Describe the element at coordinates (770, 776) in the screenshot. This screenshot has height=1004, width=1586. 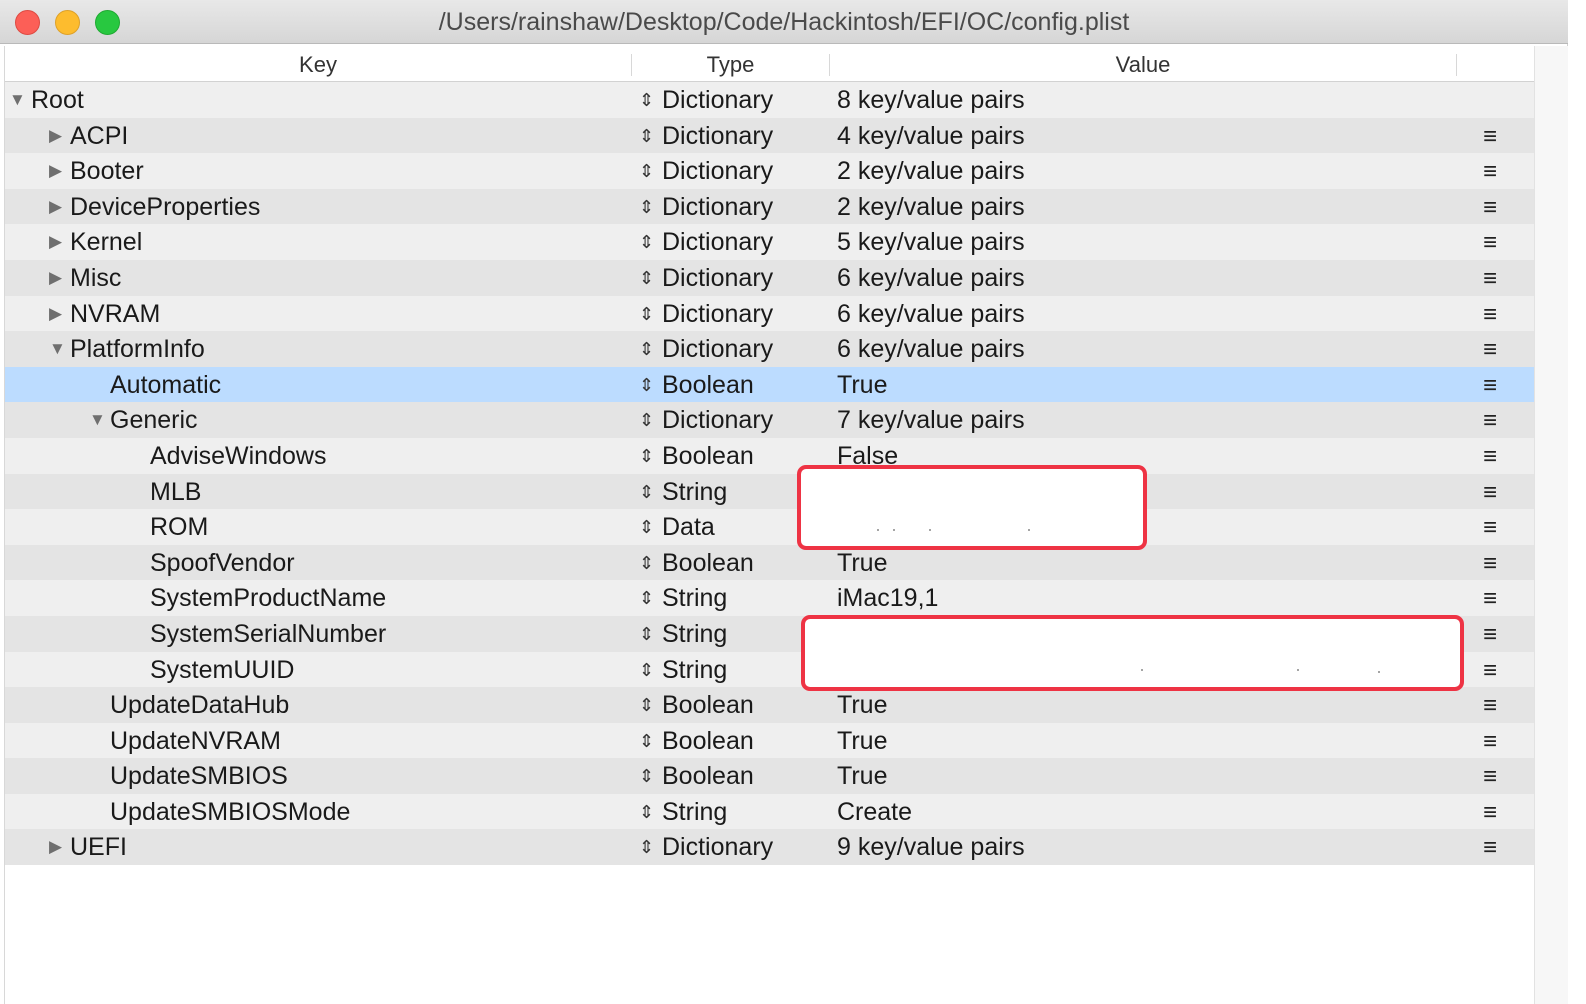
I see `table-row: UpdateSMBIOS ⇕ Boolean True ≡` at that location.